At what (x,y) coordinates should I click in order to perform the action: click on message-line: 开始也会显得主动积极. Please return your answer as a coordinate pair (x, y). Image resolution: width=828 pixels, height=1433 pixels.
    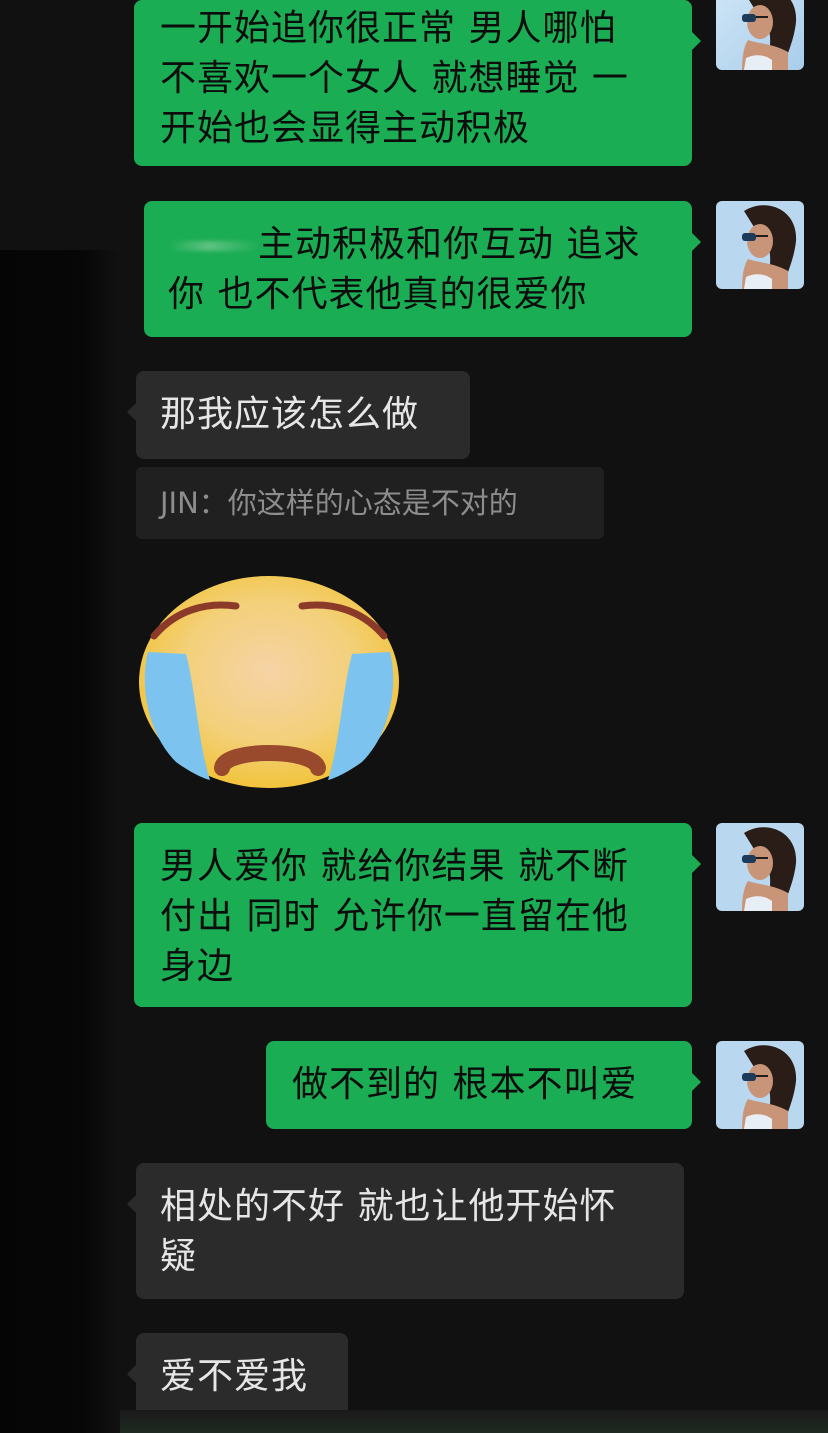
    Looking at the image, I should click on (345, 128).